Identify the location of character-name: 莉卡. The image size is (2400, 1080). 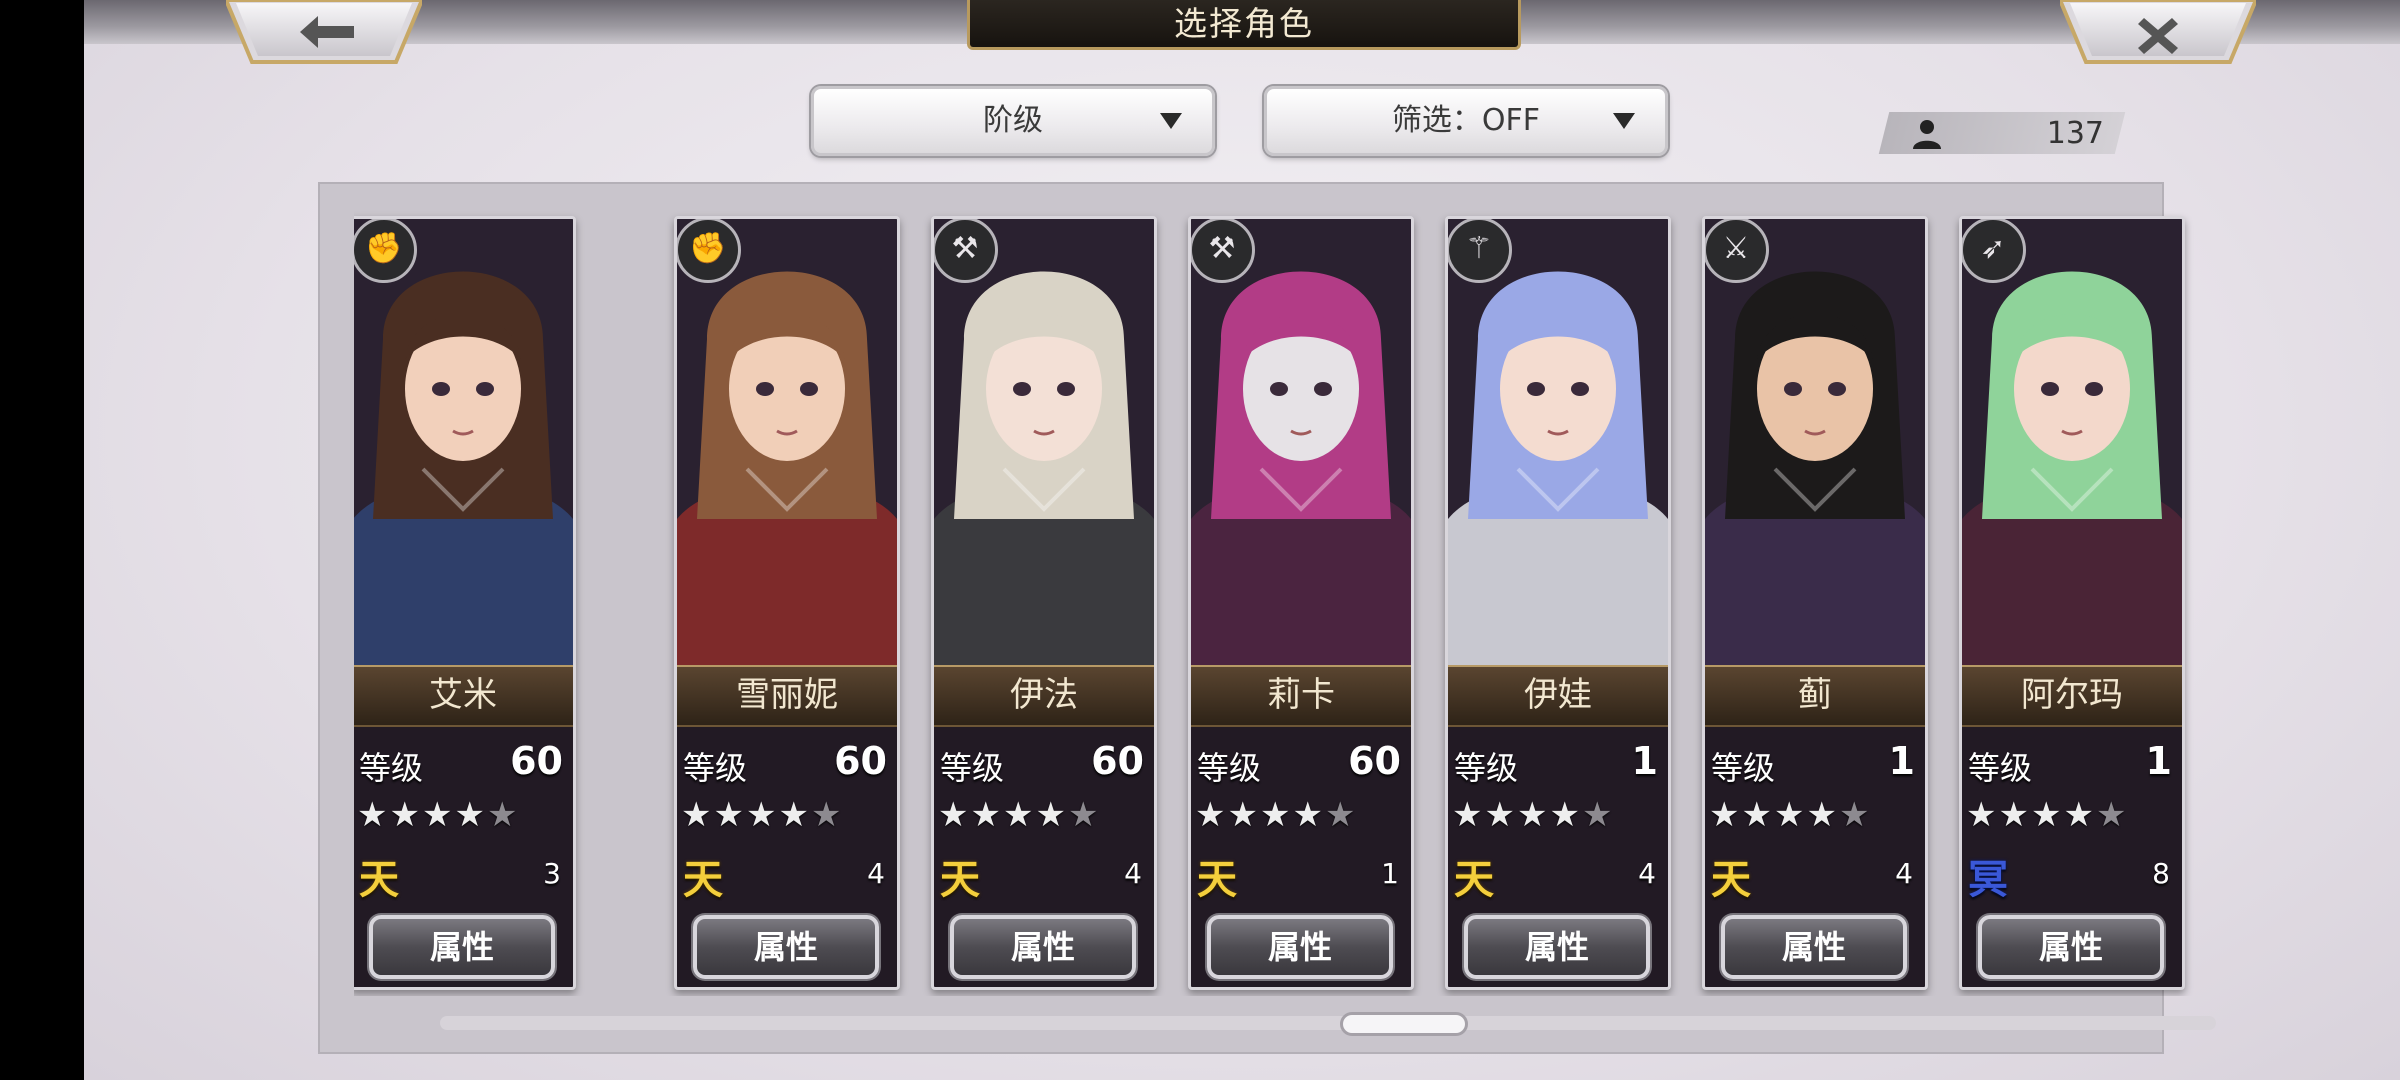
(1301, 696).